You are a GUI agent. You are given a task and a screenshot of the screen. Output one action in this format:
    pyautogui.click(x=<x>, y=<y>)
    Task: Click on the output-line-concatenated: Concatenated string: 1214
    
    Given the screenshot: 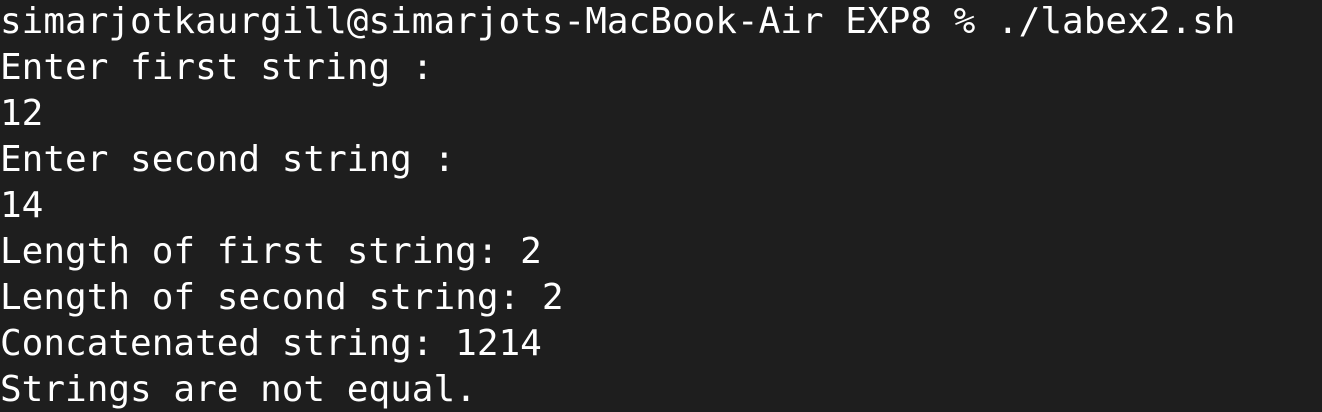 What is the action you would take?
    pyautogui.click(x=271, y=343)
    